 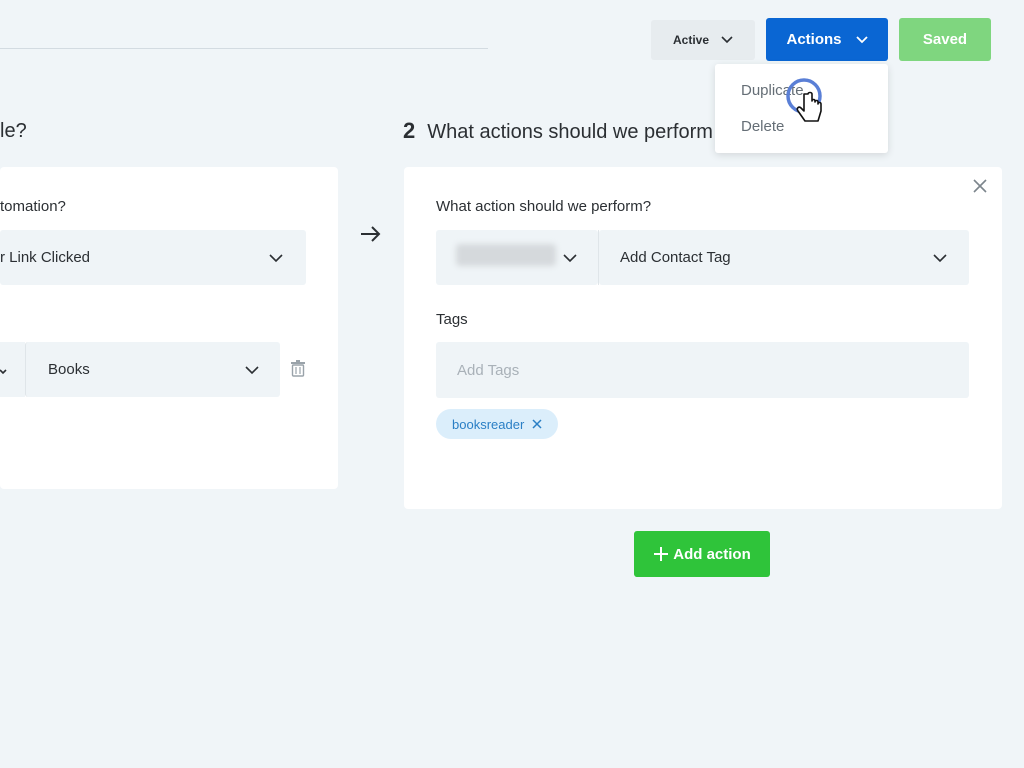 What do you see at coordinates (675, 257) in the screenshot?
I see `action-type-value: Add Contact Tag` at bounding box center [675, 257].